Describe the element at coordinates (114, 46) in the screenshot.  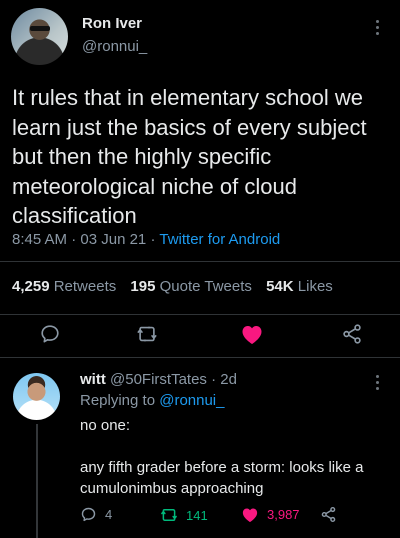
I see `author-handle: @ronnui_` at that location.